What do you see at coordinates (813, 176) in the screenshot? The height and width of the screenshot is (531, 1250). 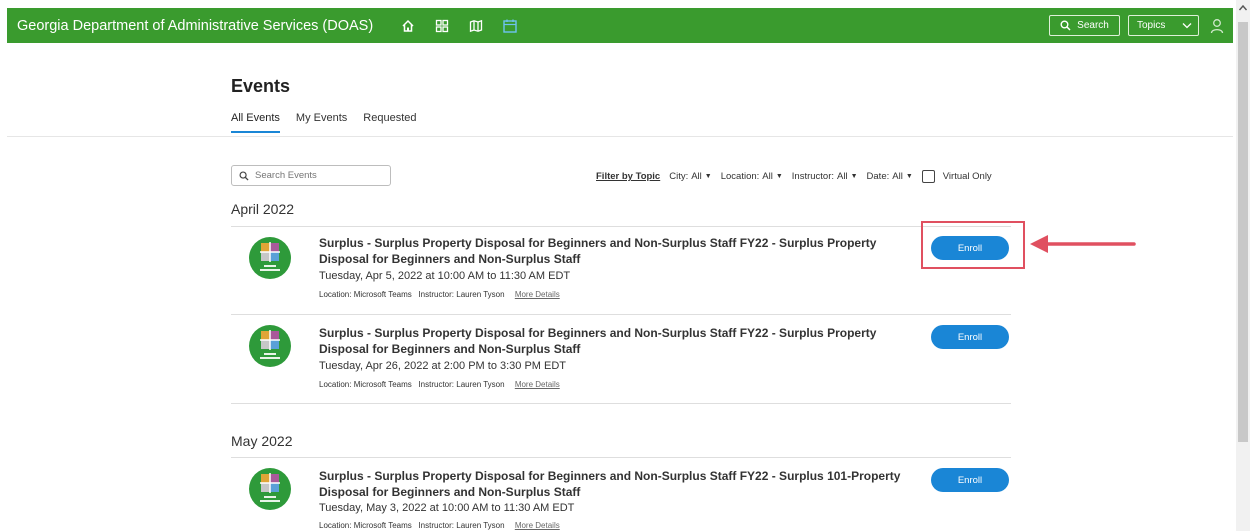 I see `instructor-filter-label: Instructor:` at bounding box center [813, 176].